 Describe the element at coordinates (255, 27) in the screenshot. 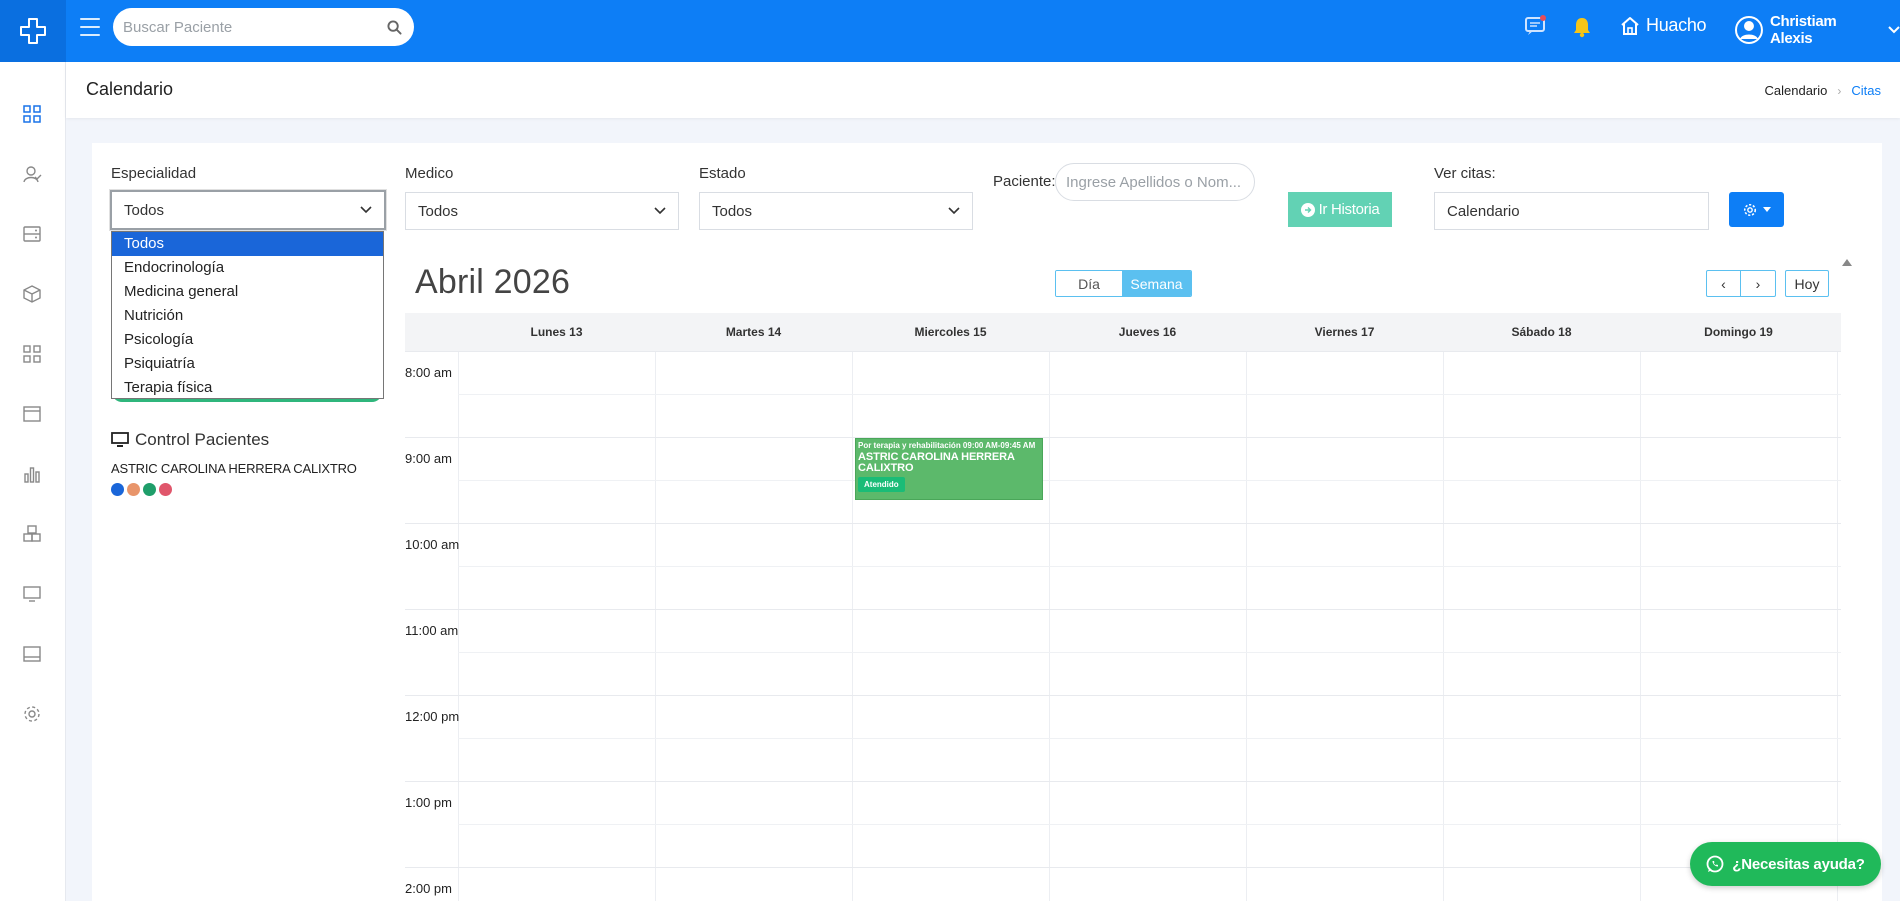

I see `search-input` at that location.